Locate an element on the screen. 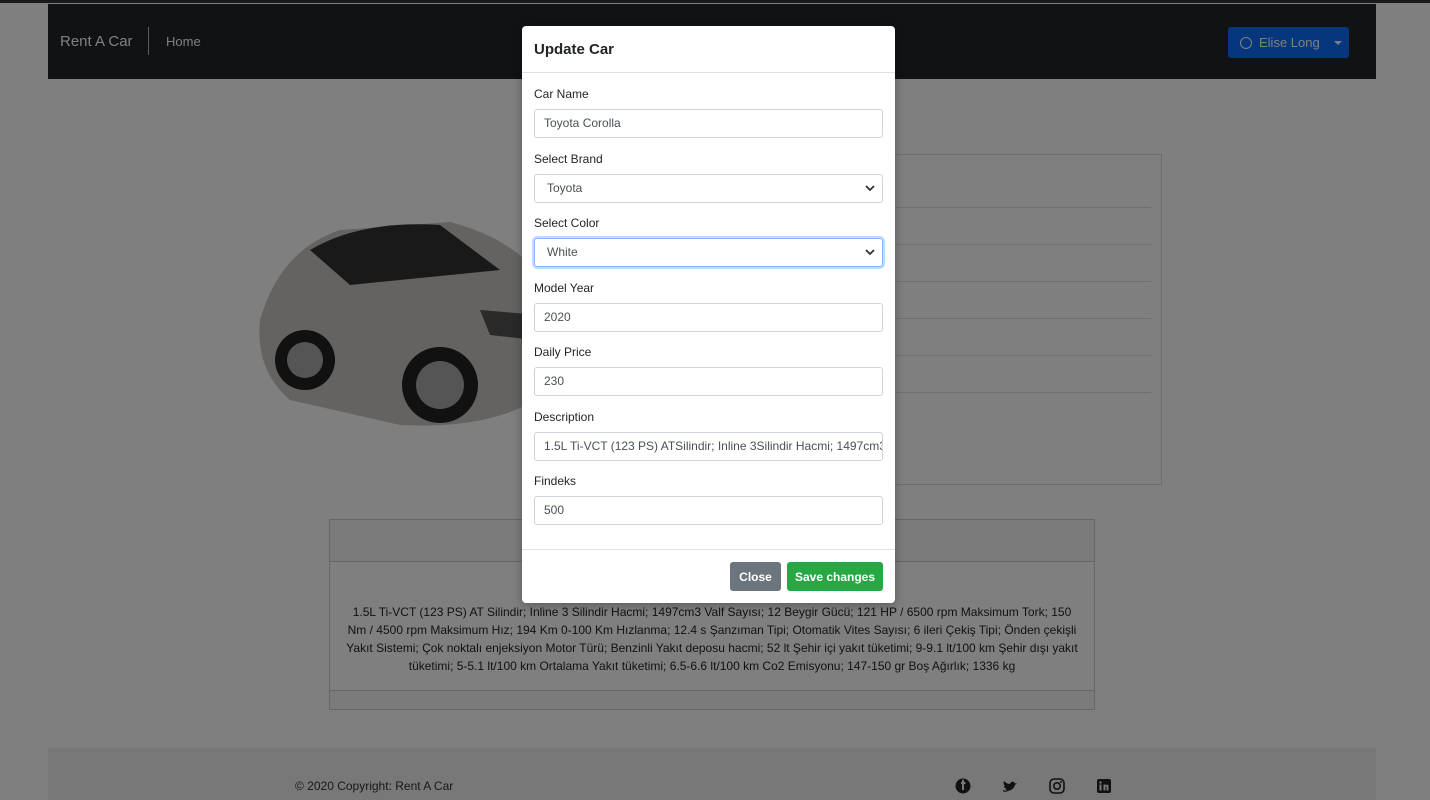 Image resolution: width=1430 pixels, height=800 pixels. brand-label: Select Brand is located at coordinates (568, 159).